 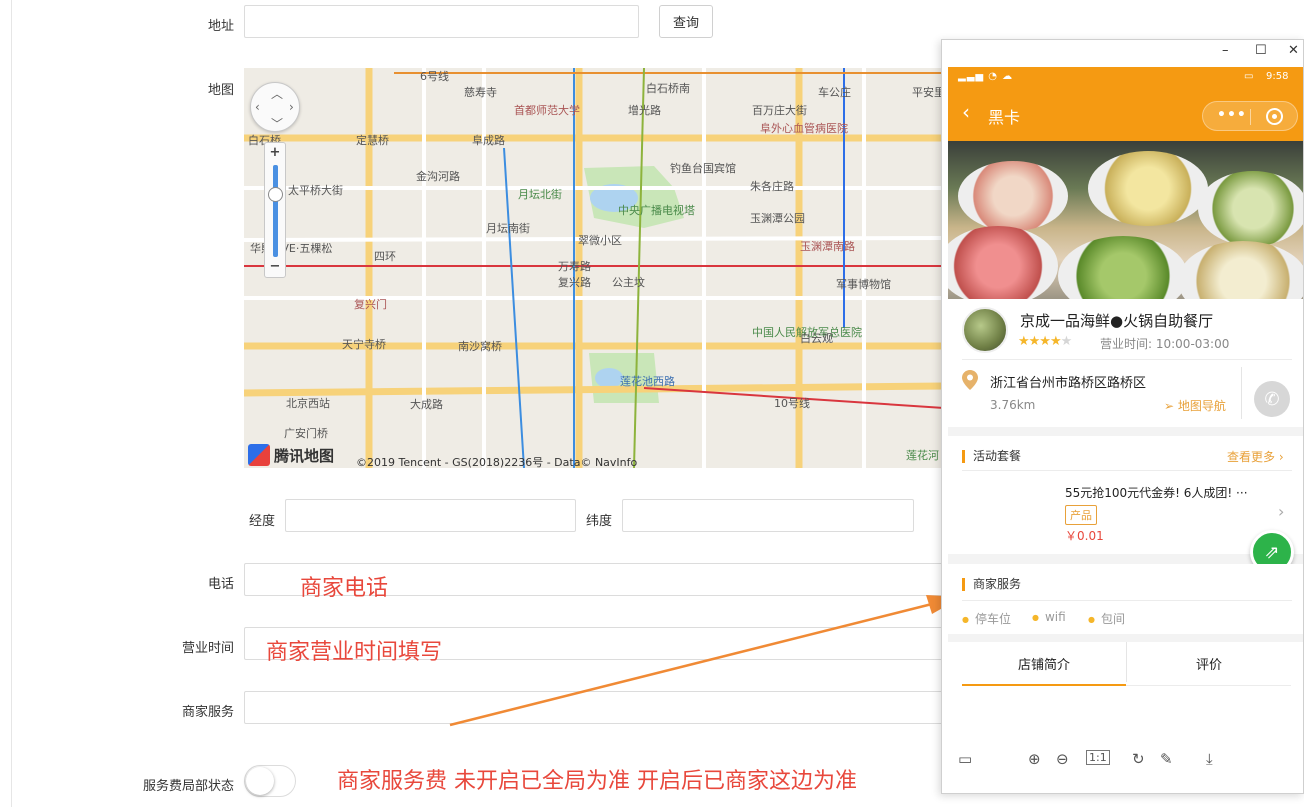 I want to click on map-zoom-control: + −, so click(x=275, y=210).